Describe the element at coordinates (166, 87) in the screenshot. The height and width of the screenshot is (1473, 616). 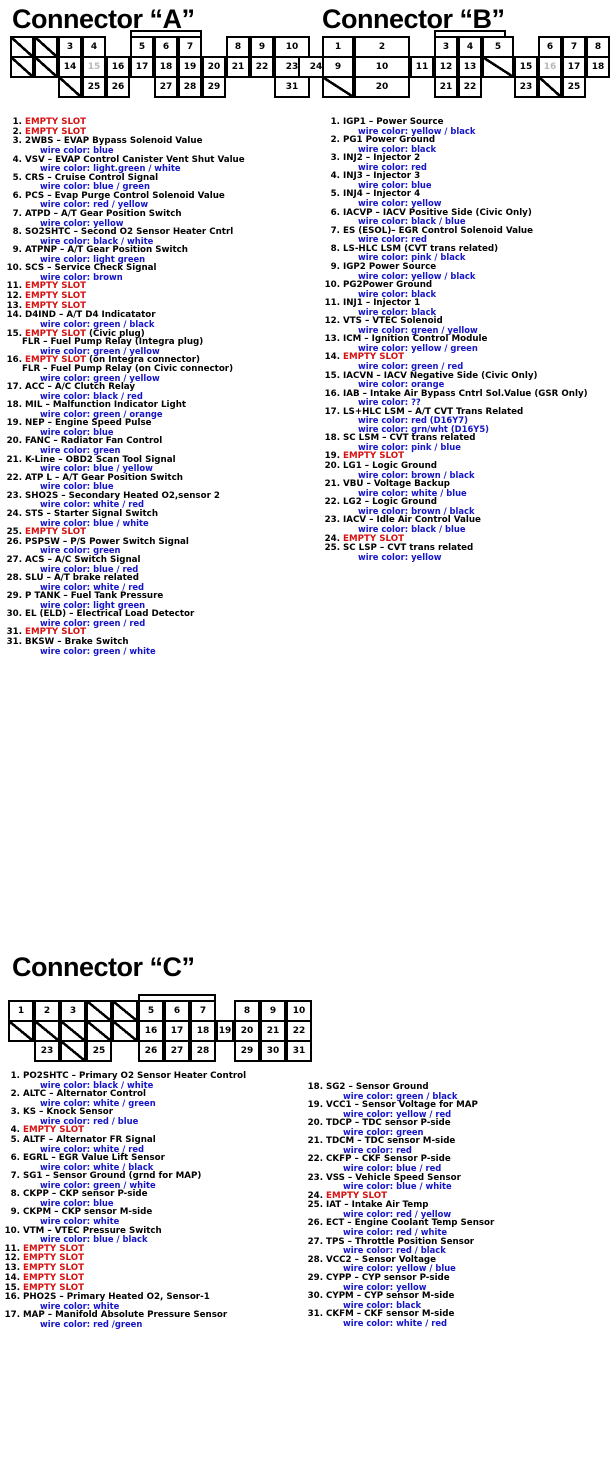
I see `pin-cell-27: 27` at that location.